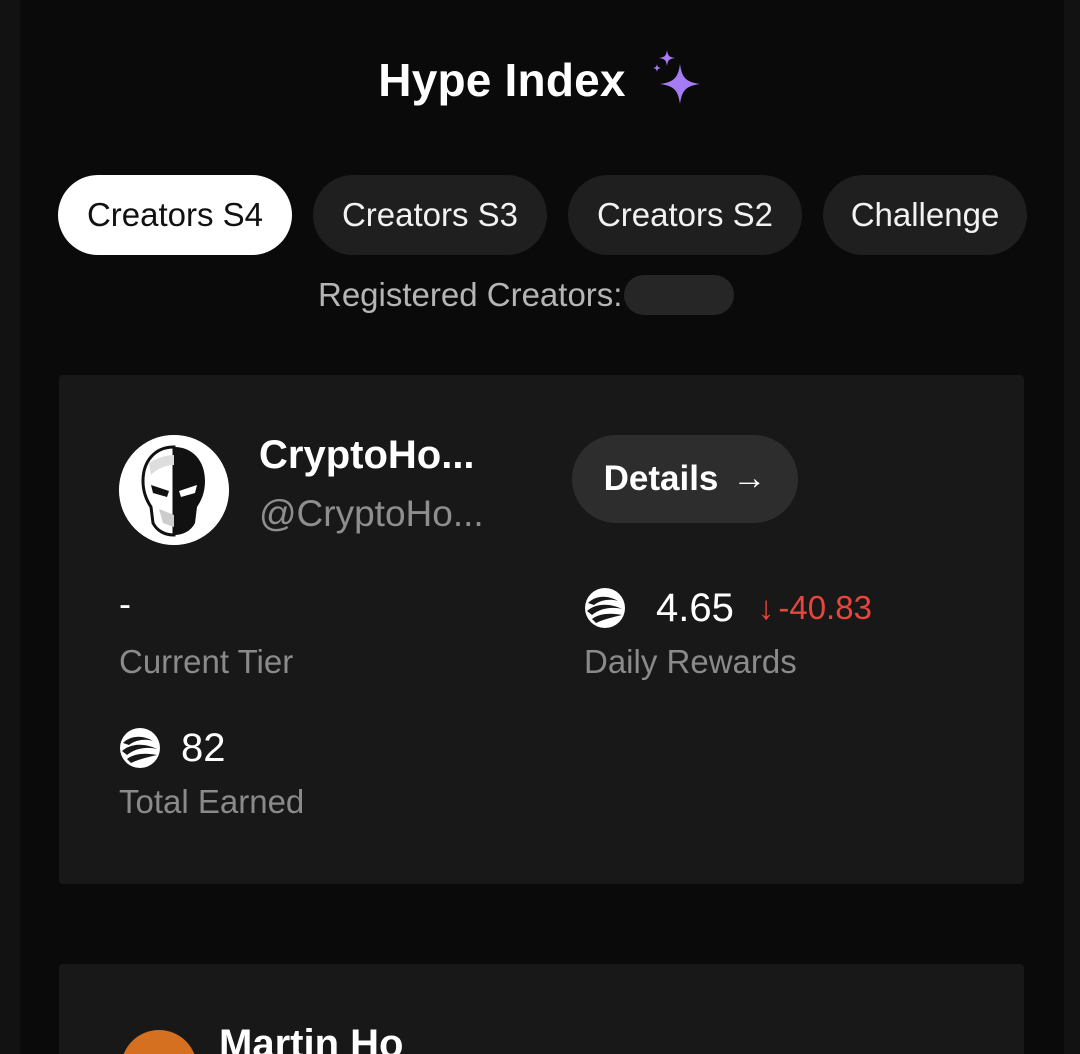  Describe the element at coordinates (172, 748) in the screenshot. I see `total-earned-row: 82` at that location.